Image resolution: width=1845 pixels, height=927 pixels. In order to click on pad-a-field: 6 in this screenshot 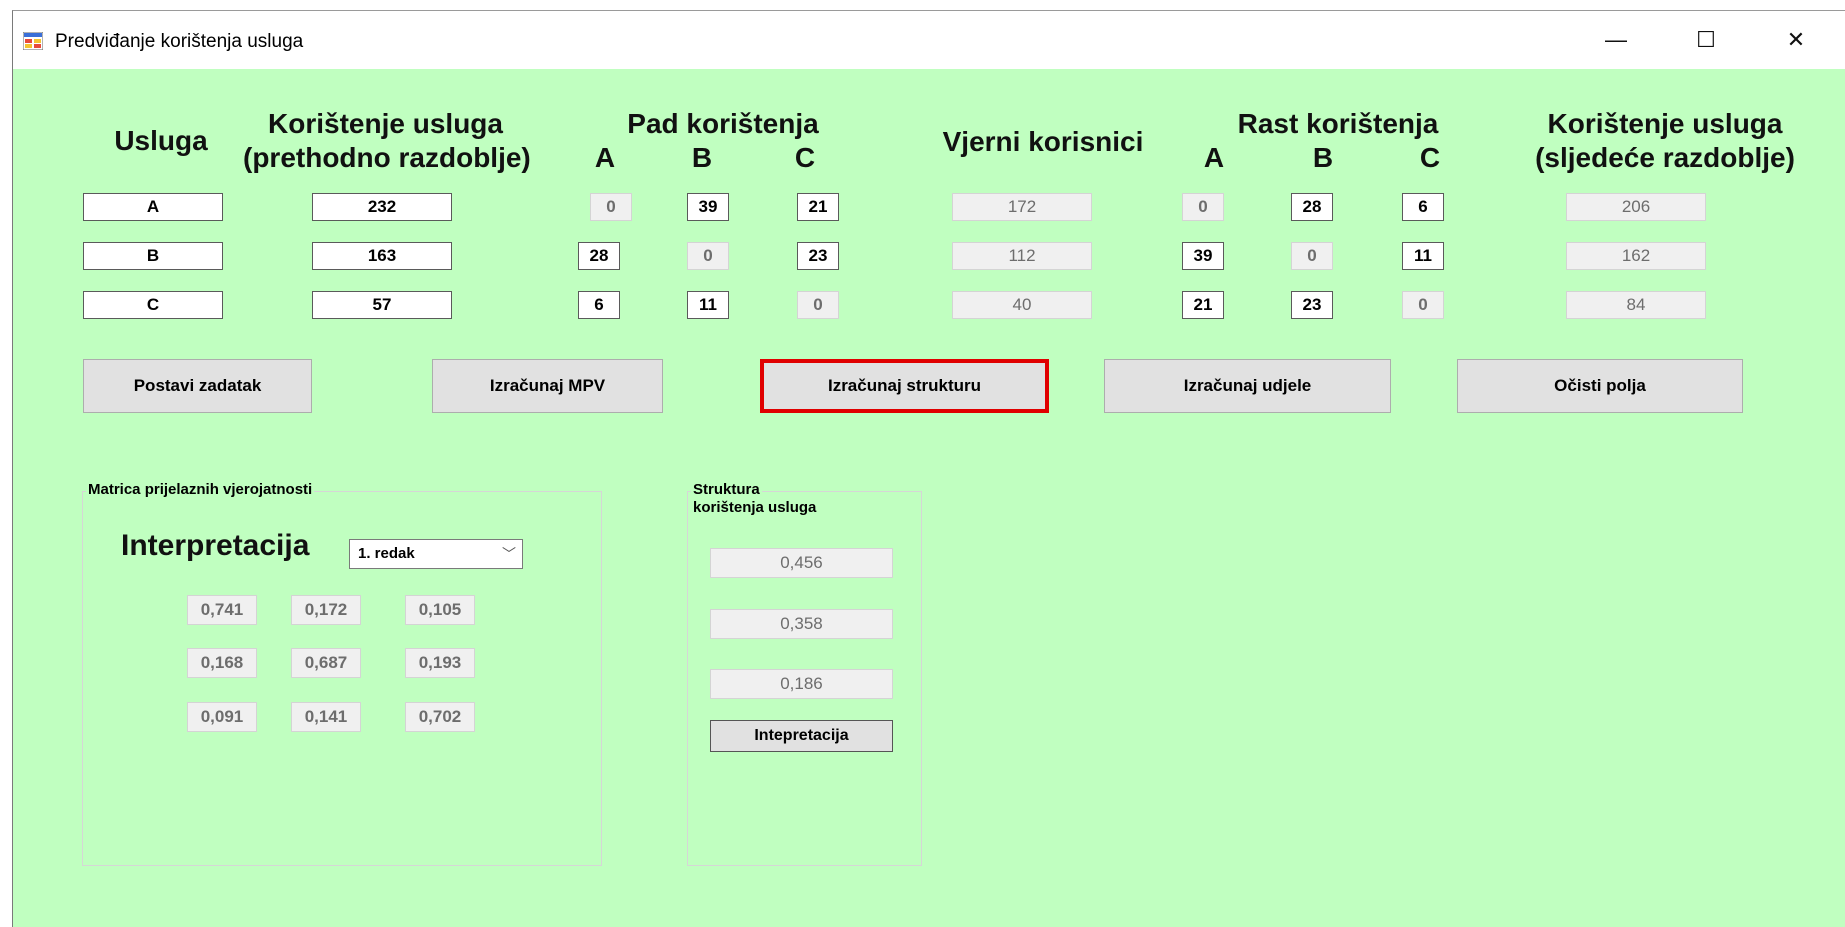, I will do `click(599, 305)`.